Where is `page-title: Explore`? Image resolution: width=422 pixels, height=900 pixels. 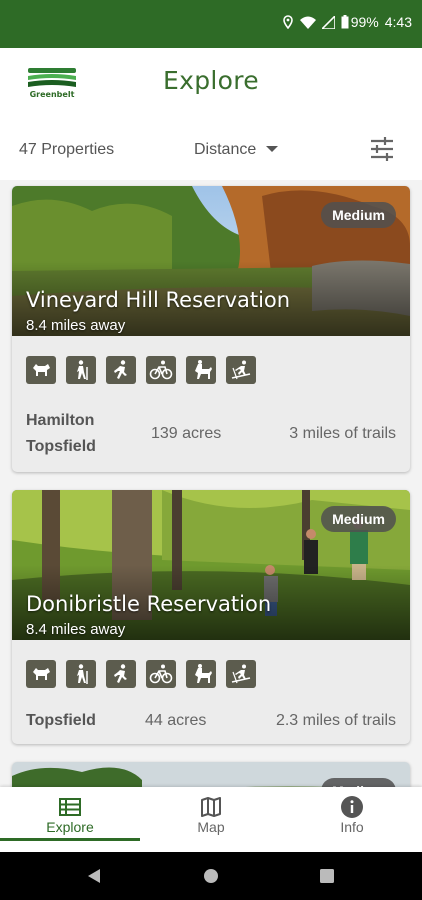 page-title: Explore is located at coordinates (211, 80).